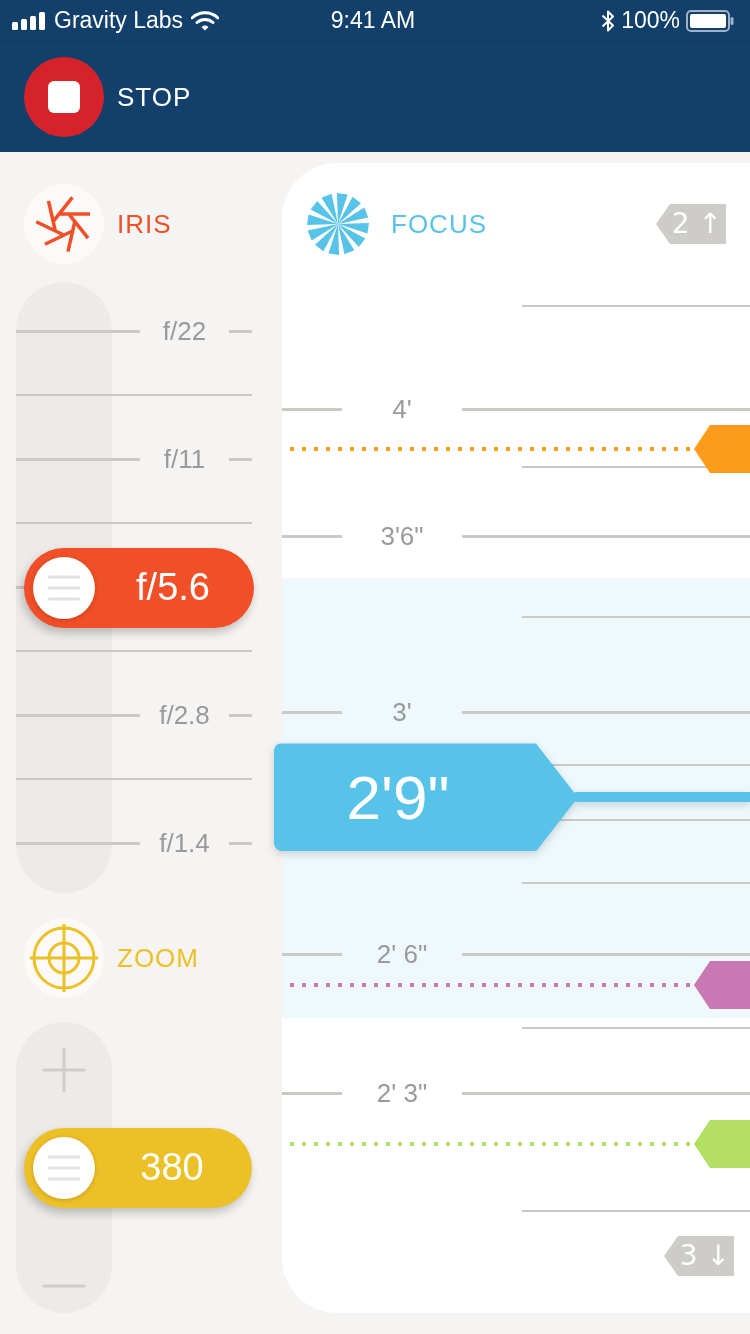 The width and height of the screenshot is (750, 1334). What do you see at coordinates (710, 20) in the screenshot?
I see `battery-icon` at bounding box center [710, 20].